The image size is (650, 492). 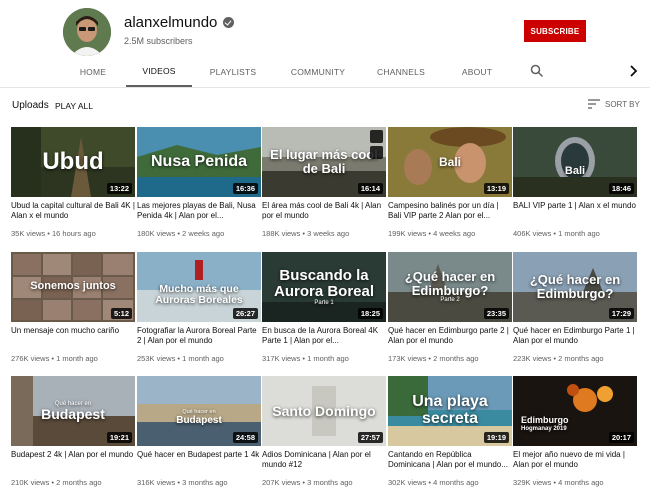 I want to click on video-duration: 19:21, so click(x=119, y=437).